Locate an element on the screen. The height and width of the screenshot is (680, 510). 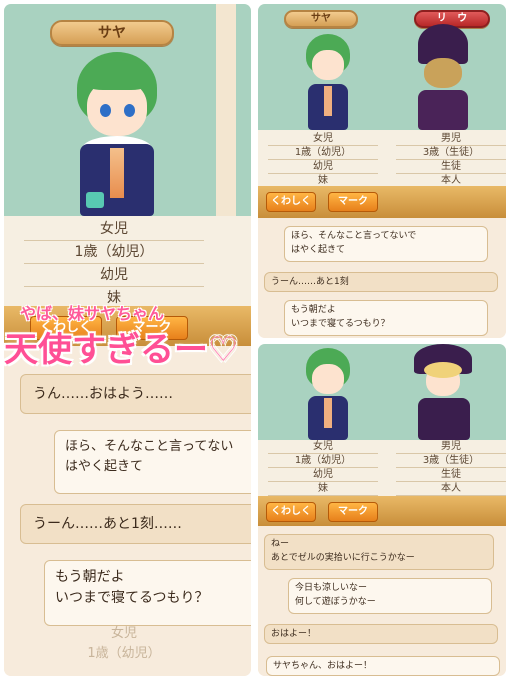
character-info-table: 女児 1歳（幼児） 幼児 妹 is located at coordinates (114, 264).